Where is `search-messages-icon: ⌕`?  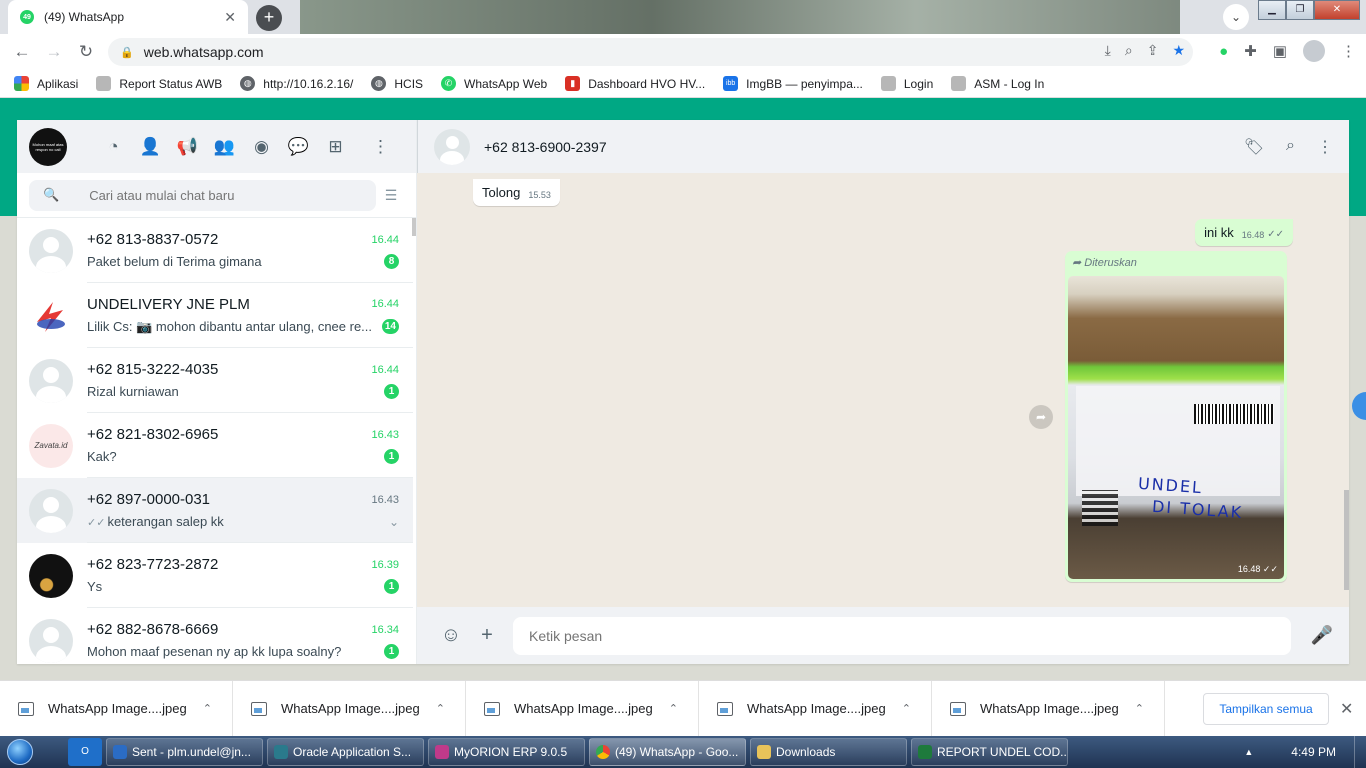 search-messages-icon: ⌕ is located at coordinates (1290, 147).